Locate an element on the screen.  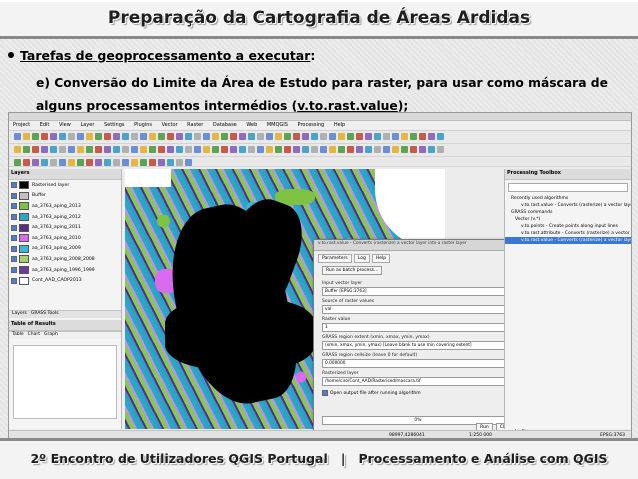
dialog-tab-log: Log is located at coordinates (361, 258).